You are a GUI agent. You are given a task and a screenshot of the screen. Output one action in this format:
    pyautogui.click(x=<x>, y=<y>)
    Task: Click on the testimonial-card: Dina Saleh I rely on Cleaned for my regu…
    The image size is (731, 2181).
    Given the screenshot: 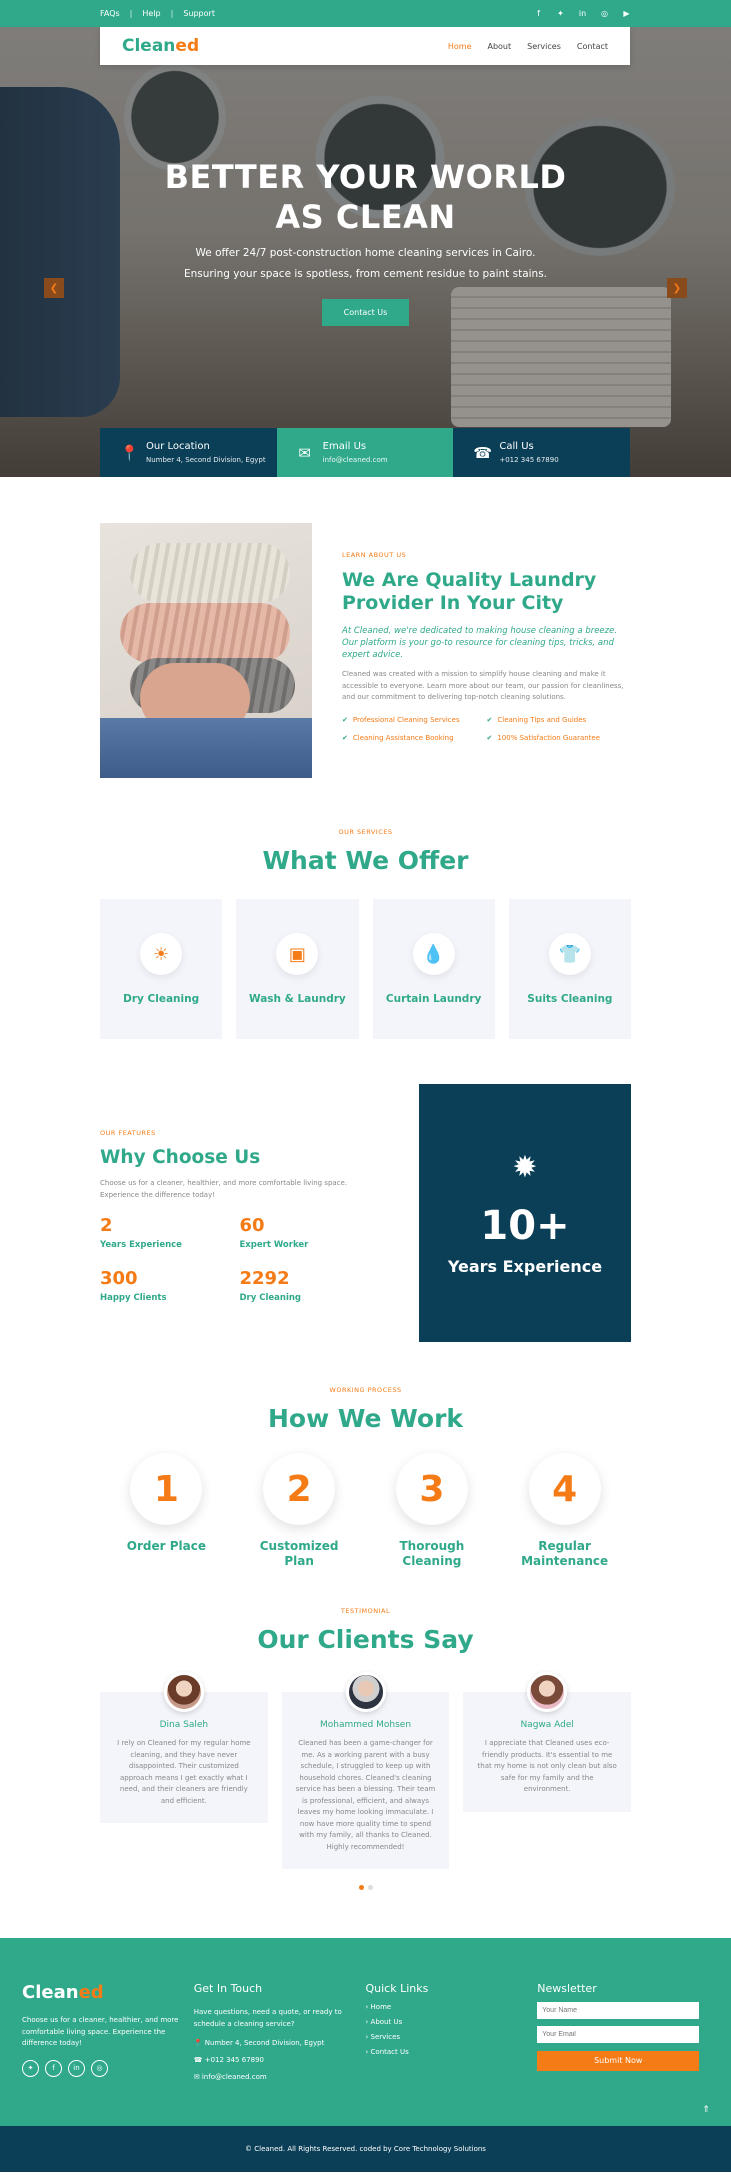 What is the action you would take?
    pyautogui.click(x=184, y=1747)
    